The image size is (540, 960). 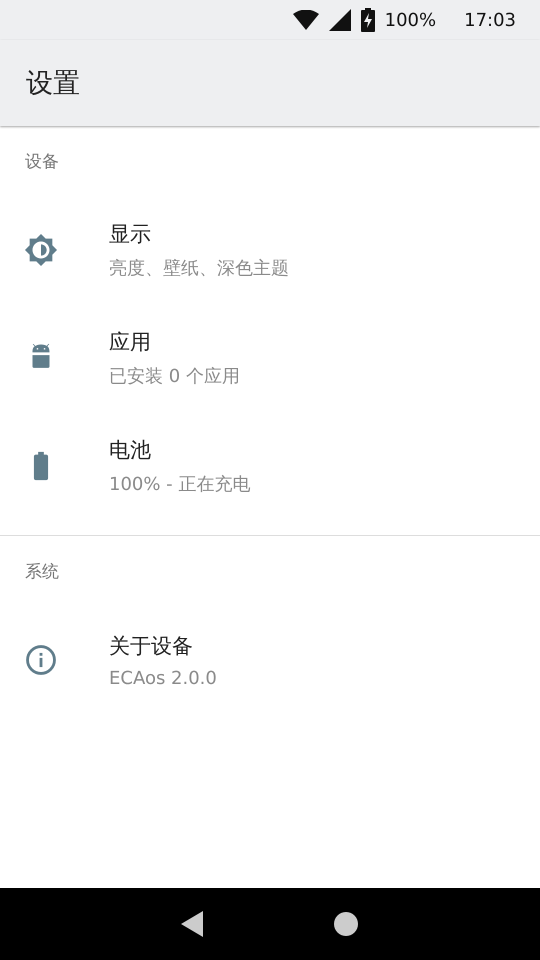 What do you see at coordinates (163, 678) in the screenshot?
I see `item-subtitle: ECAos 2.0.0` at bounding box center [163, 678].